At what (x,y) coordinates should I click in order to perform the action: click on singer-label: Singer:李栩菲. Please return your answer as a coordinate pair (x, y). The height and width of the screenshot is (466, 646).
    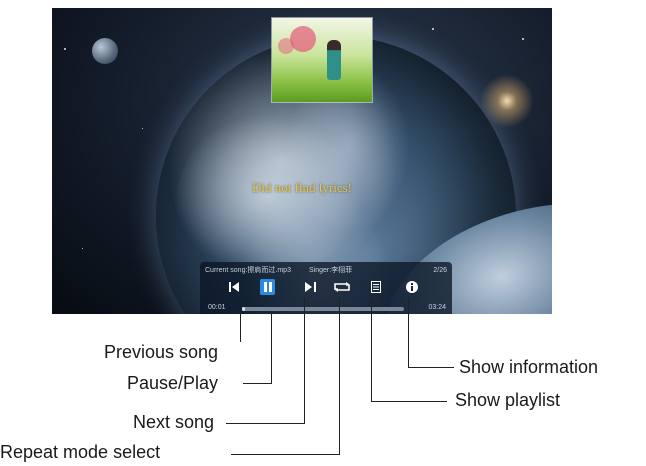
    Looking at the image, I should click on (331, 270).